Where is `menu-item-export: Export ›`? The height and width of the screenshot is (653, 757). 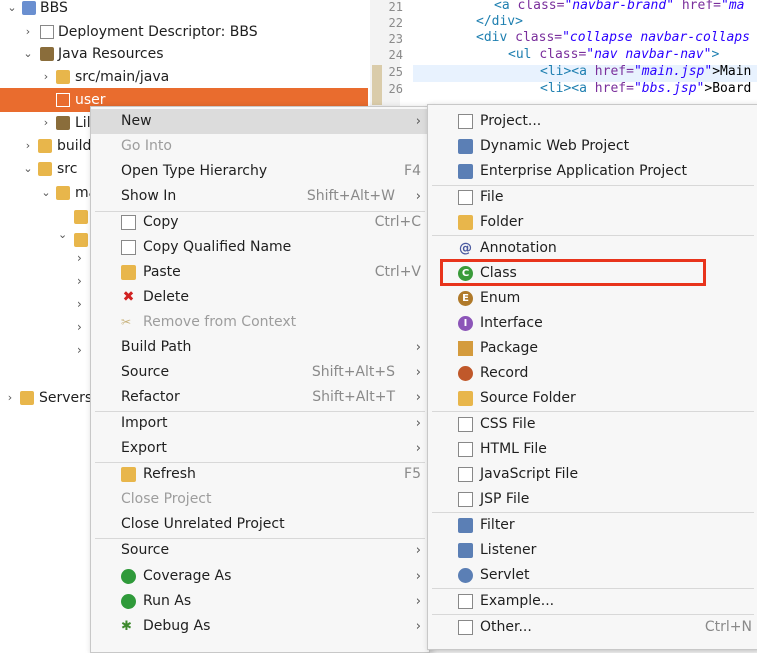 menu-item-export: Export › is located at coordinates (260, 448).